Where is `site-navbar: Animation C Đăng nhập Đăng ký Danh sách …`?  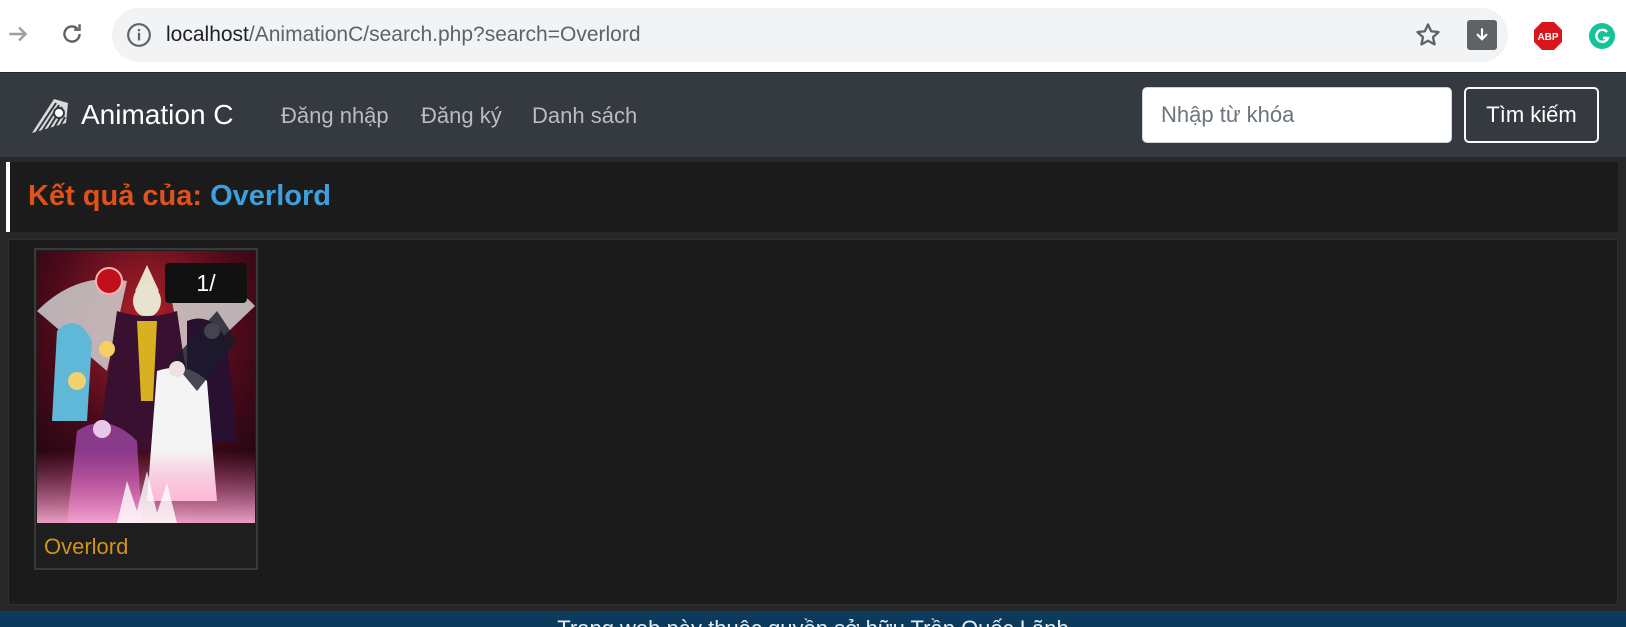 site-navbar: Animation C Đăng nhập Đăng ký Danh sách … is located at coordinates (813, 114).